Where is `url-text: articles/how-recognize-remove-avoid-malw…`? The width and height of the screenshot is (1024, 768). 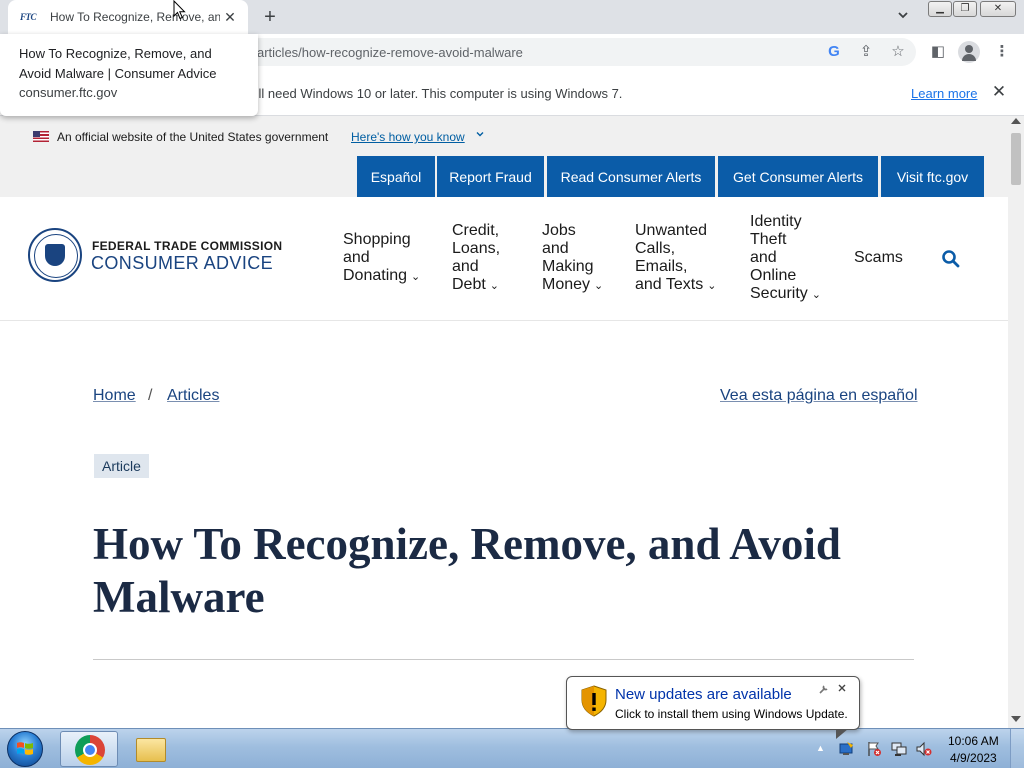 url-text: articles/how-recognize-remove-avoid-malw… is located at coordinates (390, 52).